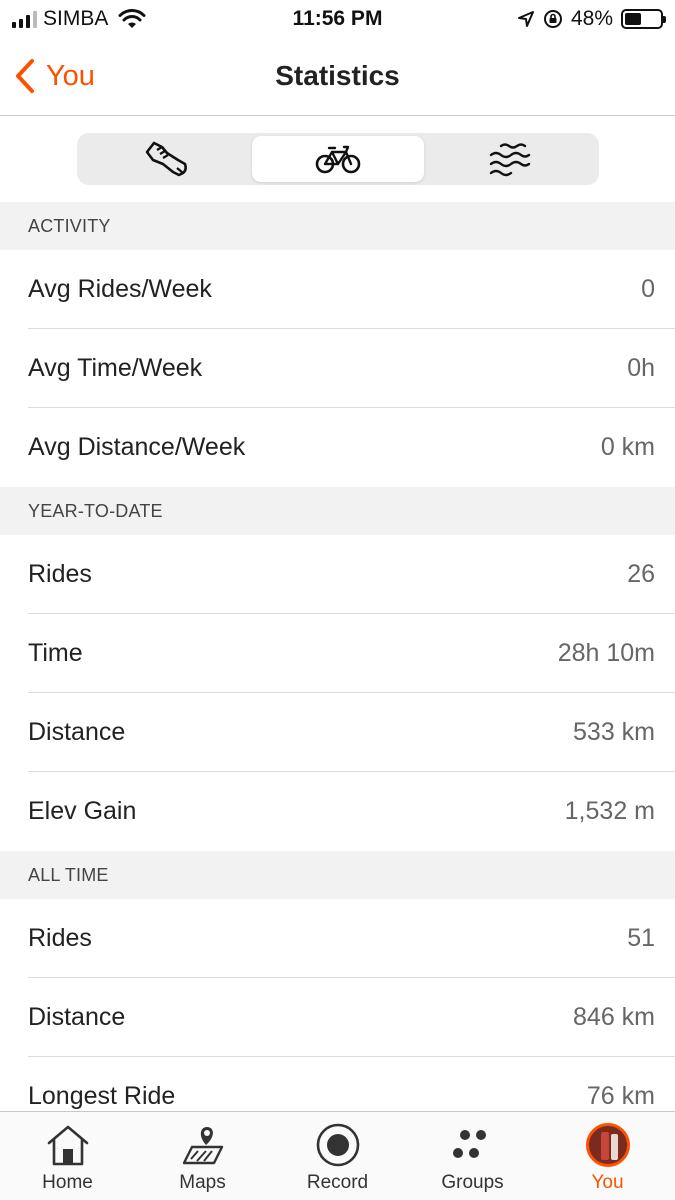 Image resolution: width=675 pixels, height=1200 pixels. I want to click on bottom-tab-bar: Home Maps Record Groups You, so click(337, 1155).